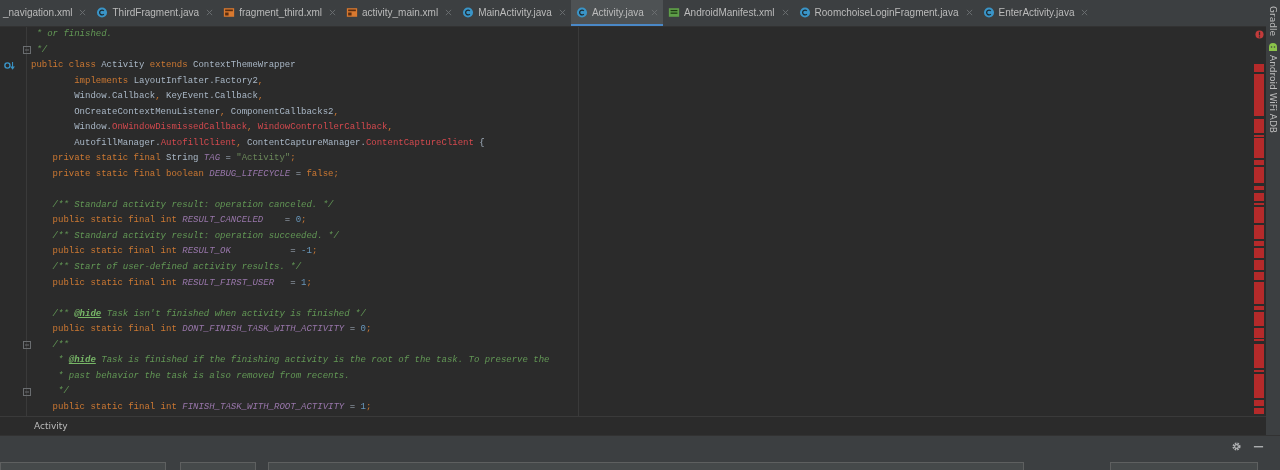 The image size is (1280, 470). Describe the element at coordinates (155, 13) in the screenshot. I see `editor-tab: ThirdFragment.java` at that location.